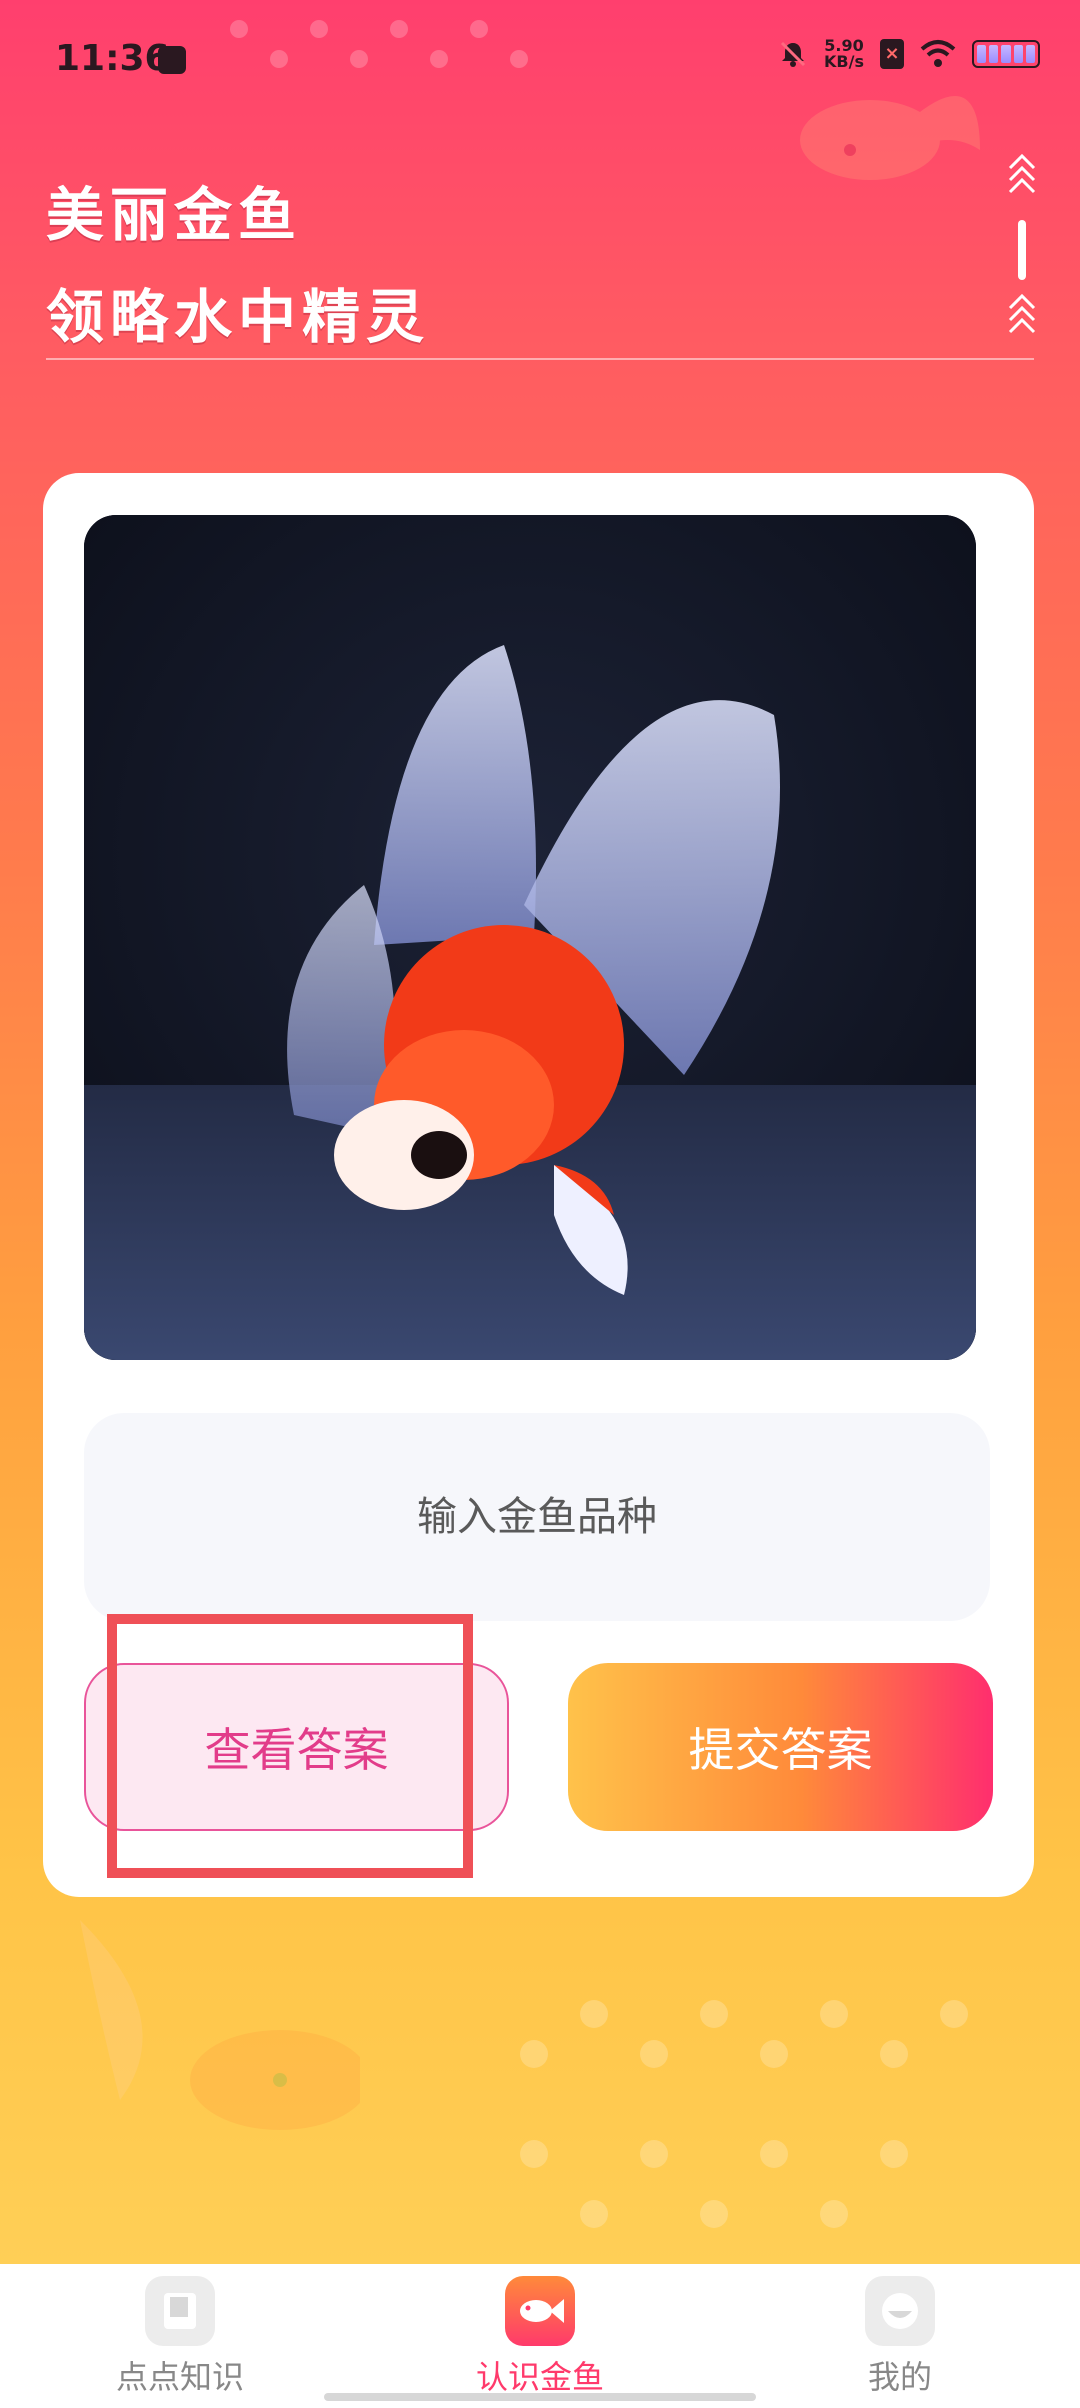 This screenshot has width=1080, height=2408. I want to click on nav-label-profile: 我的, so click(899, 2377).